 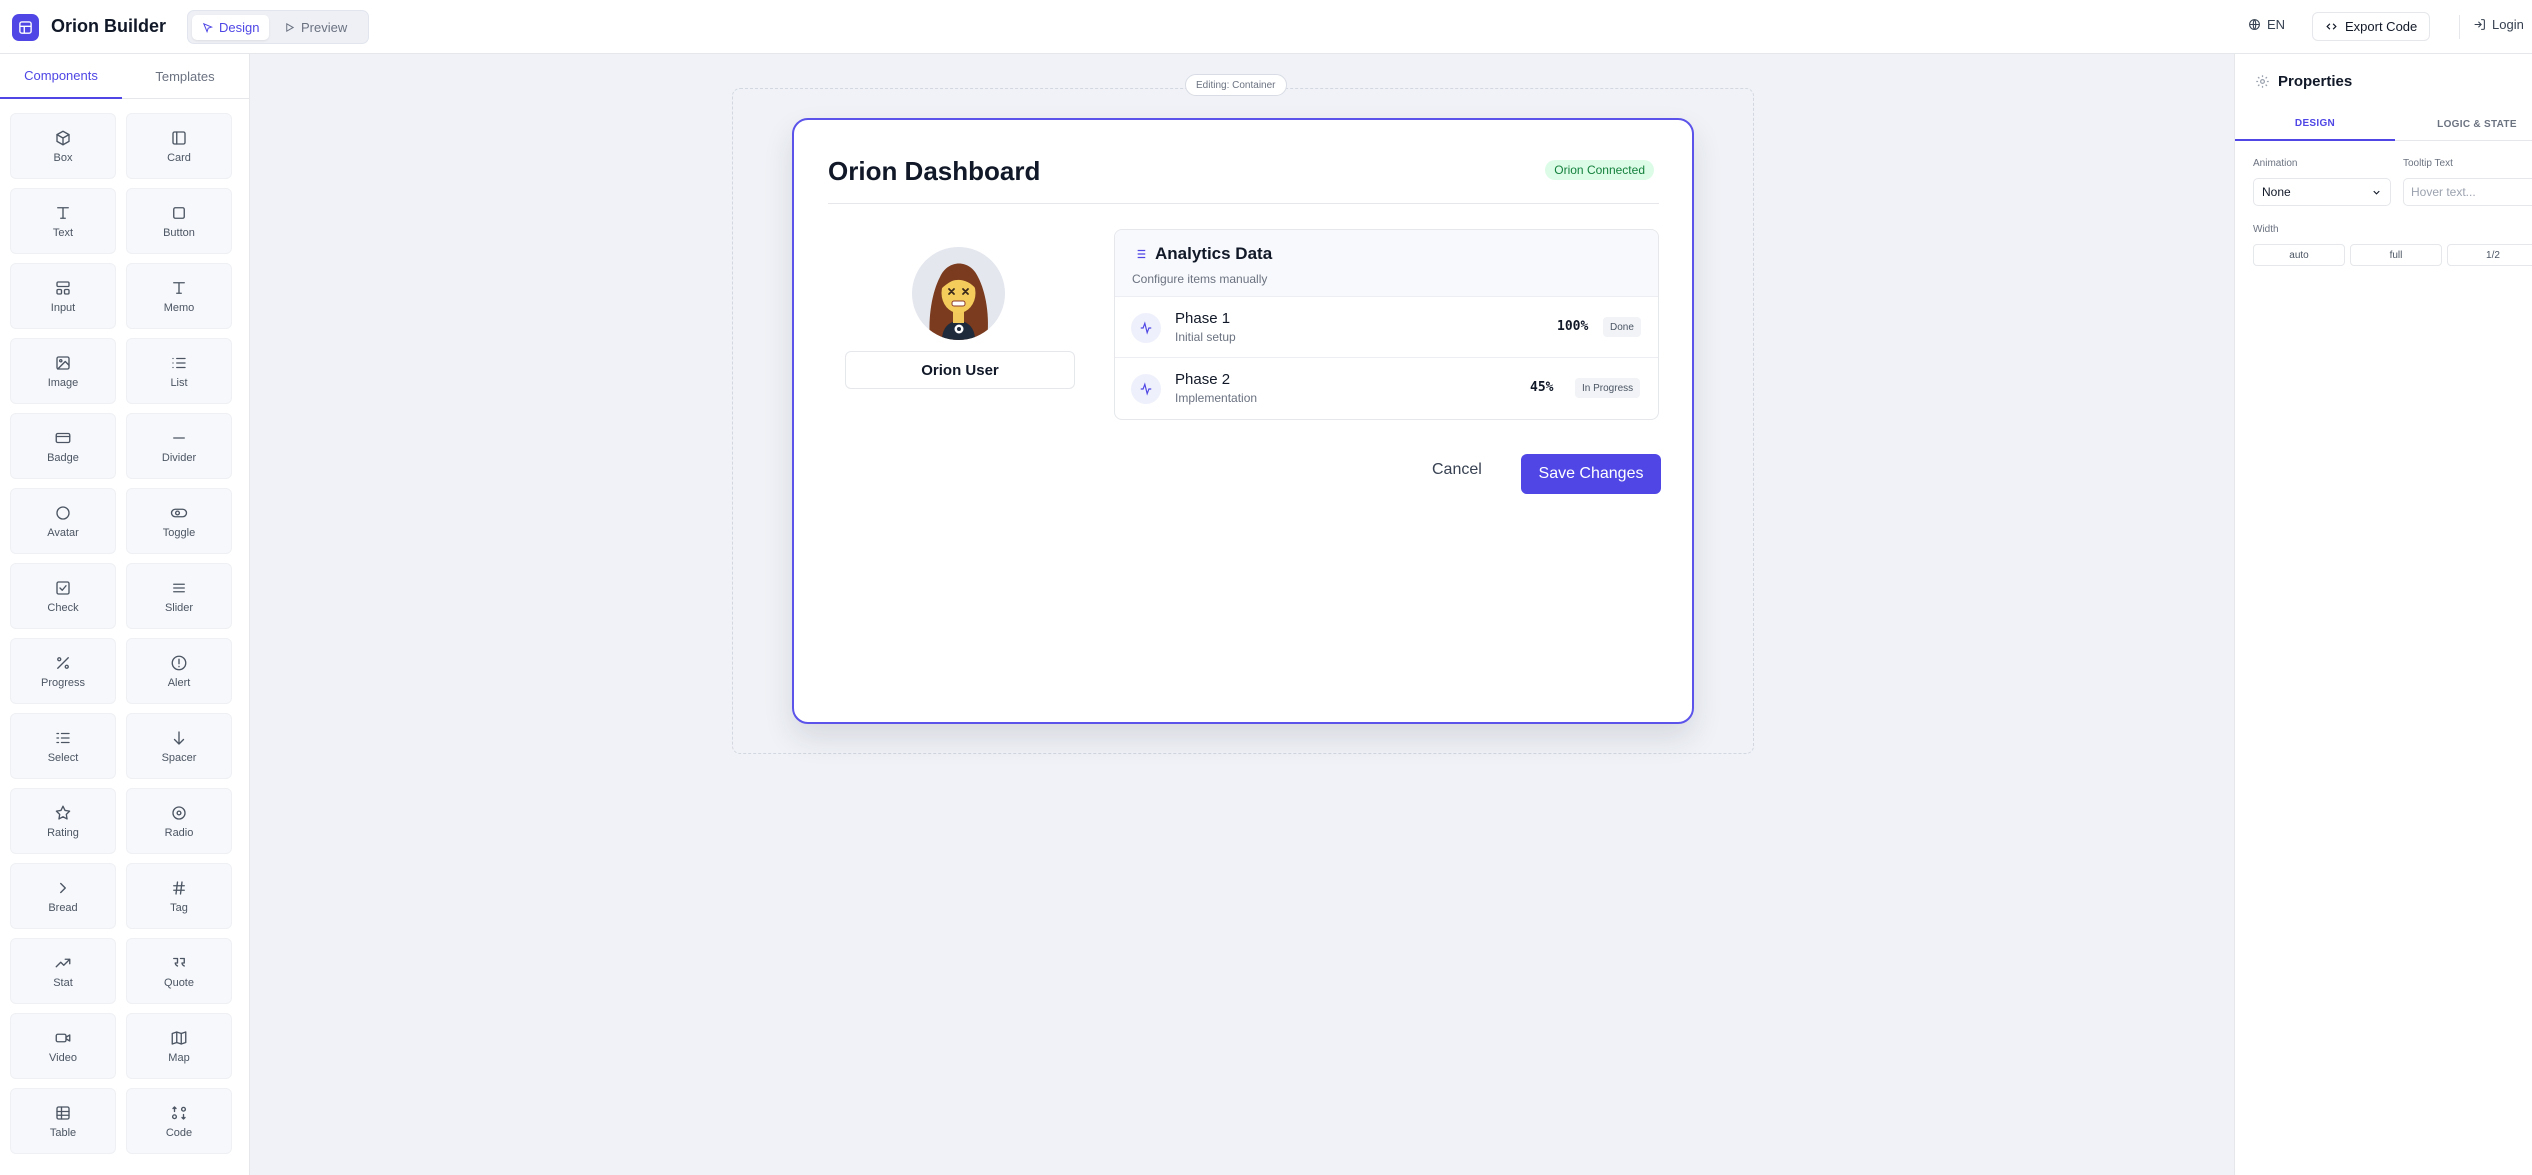 What do you see at coordinates (63, 1132) in the screenshot?
I see `component-label: Table` at bounding box center [63, 1132].